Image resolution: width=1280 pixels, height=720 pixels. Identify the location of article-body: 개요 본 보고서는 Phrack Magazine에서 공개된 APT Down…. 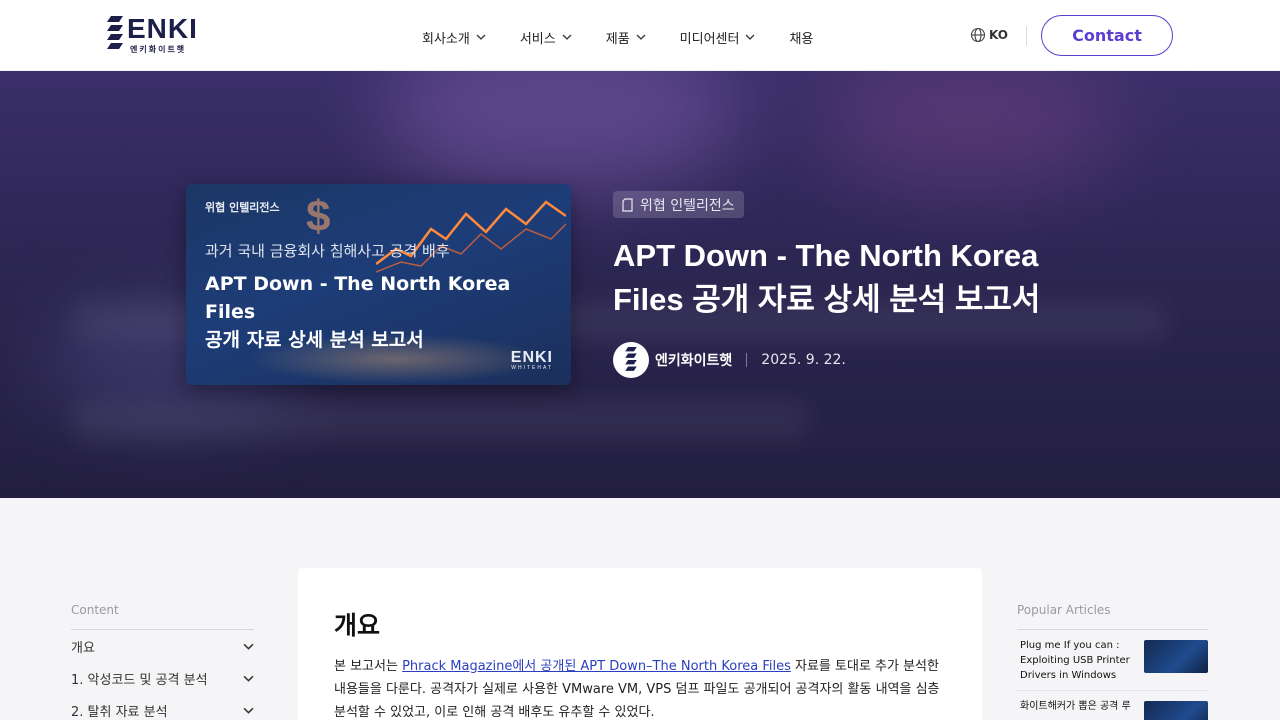
(640, 644).